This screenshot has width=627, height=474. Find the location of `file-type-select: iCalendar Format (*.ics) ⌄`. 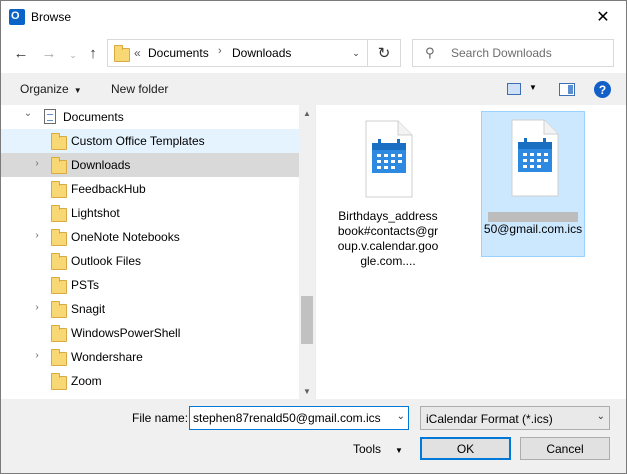

file-type-select: iCalendar Format (*.ics) ⌄ is located at coordinates (515, 418).